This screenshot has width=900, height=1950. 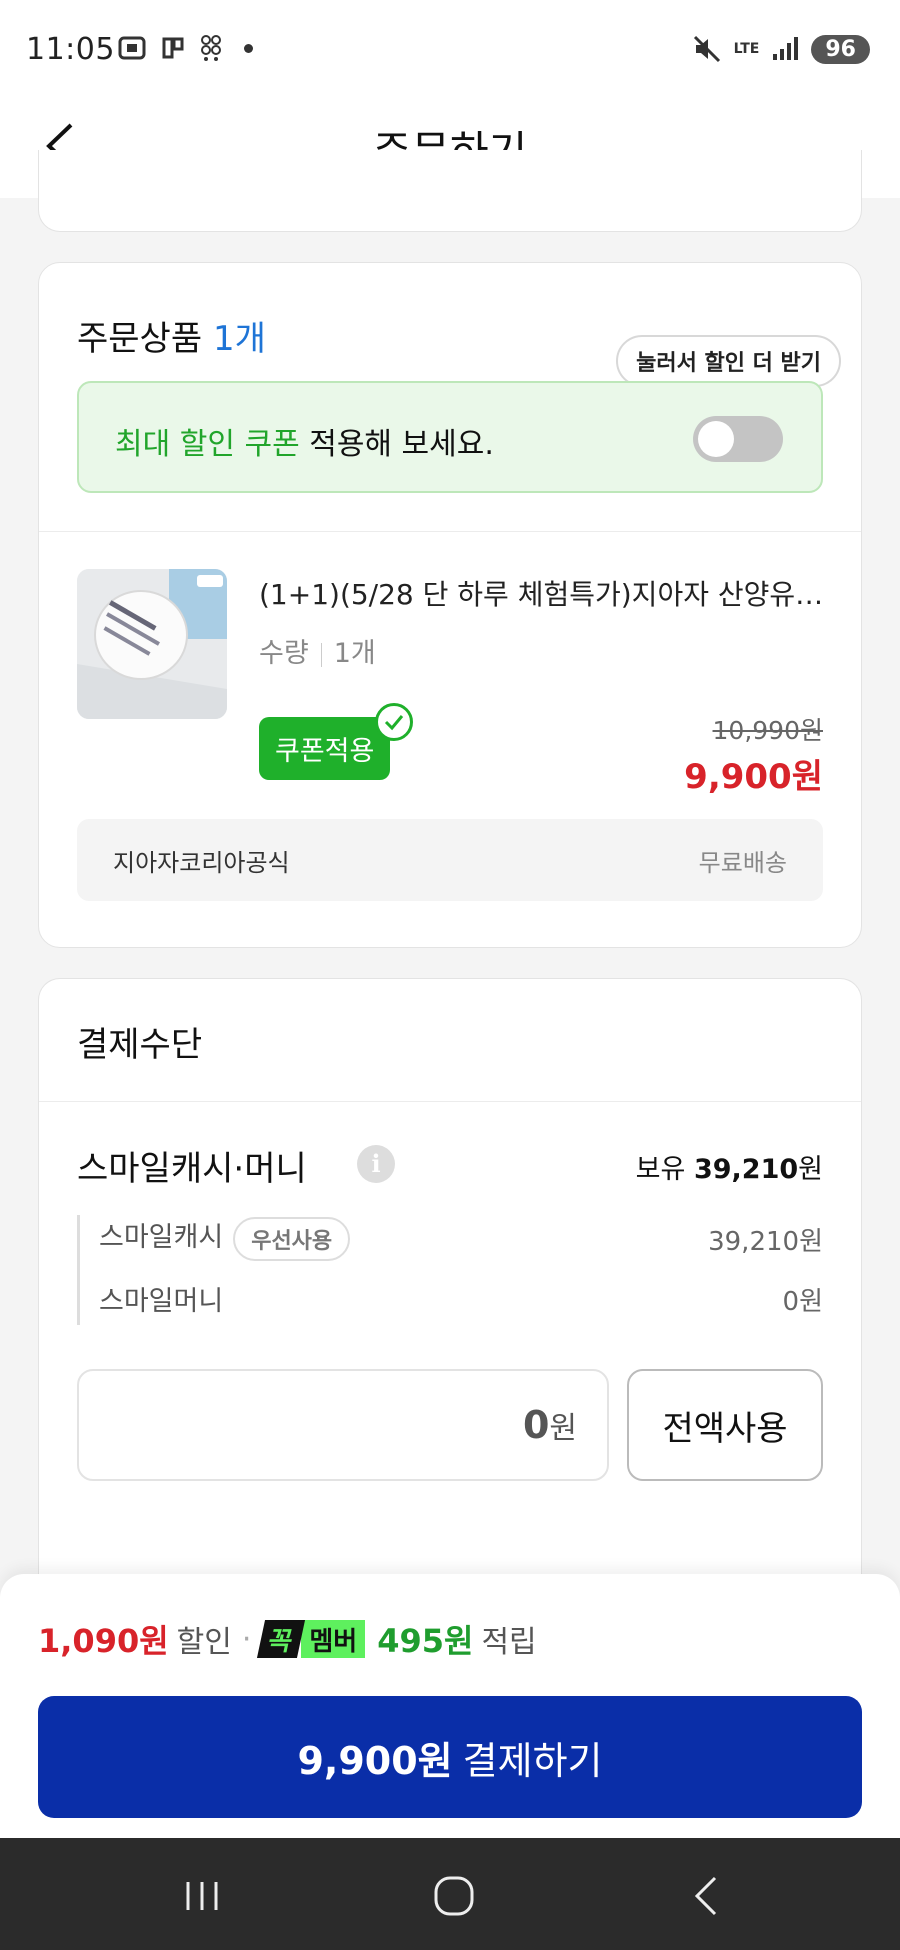 I want to click on status-time: 11:05, so click(x=70, y=49).